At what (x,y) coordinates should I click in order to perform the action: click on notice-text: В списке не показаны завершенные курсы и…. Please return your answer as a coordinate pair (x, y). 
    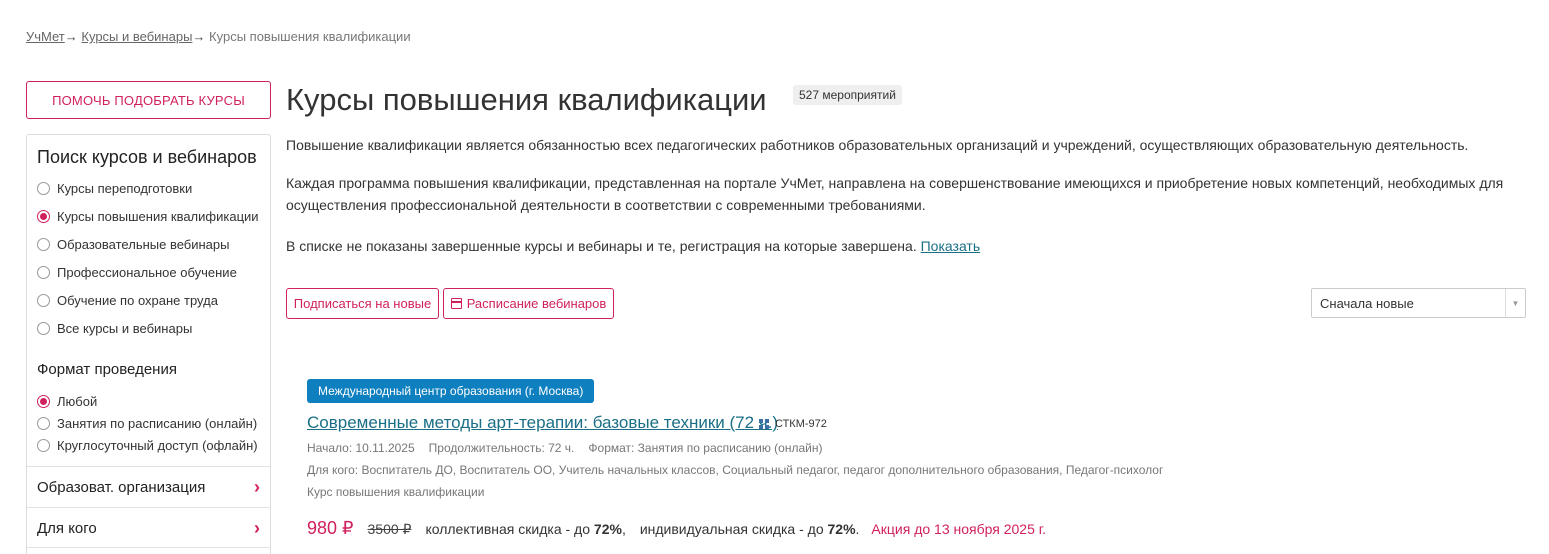
    Looking at the image, I should click on (601, 246).